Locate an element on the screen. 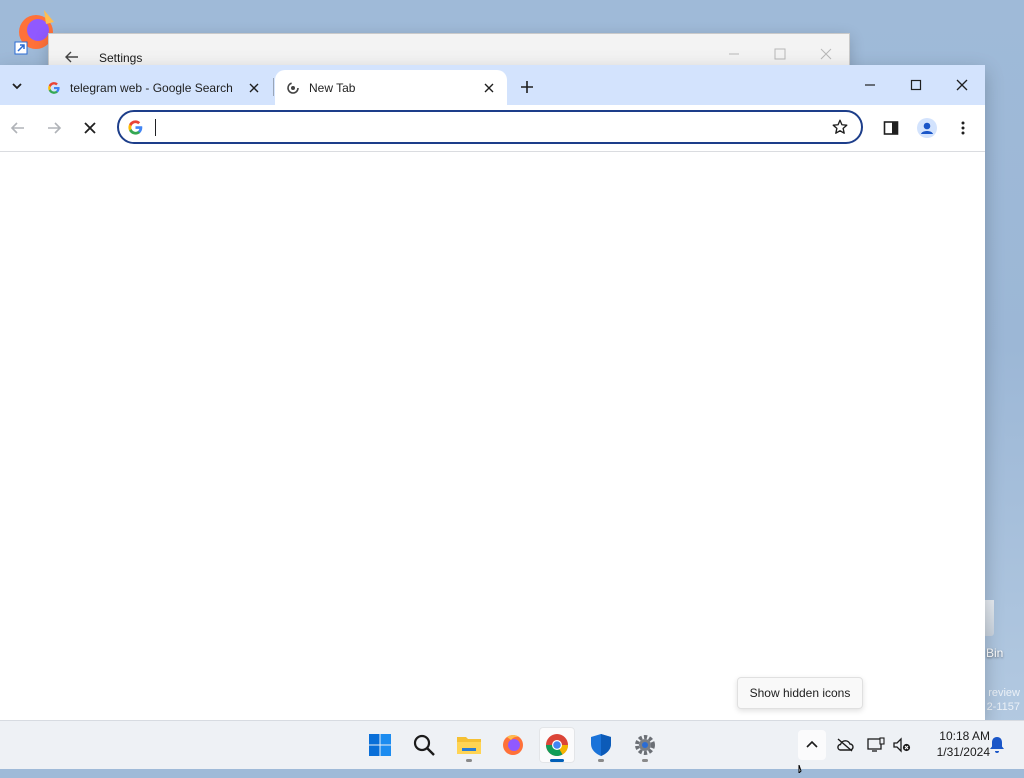  maximize-button is located at coordinates (916, 85).